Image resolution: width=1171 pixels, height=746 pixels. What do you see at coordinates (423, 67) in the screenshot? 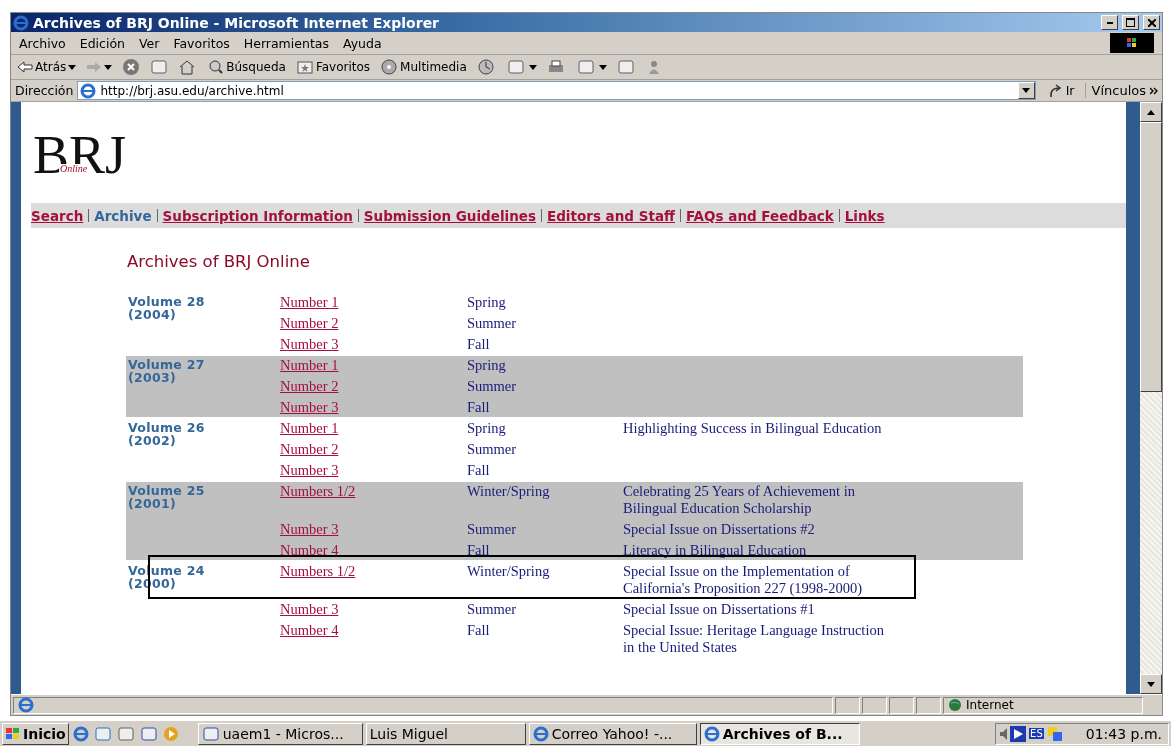
I see `media-button: Multimedia` at bounding box center [423, 67].